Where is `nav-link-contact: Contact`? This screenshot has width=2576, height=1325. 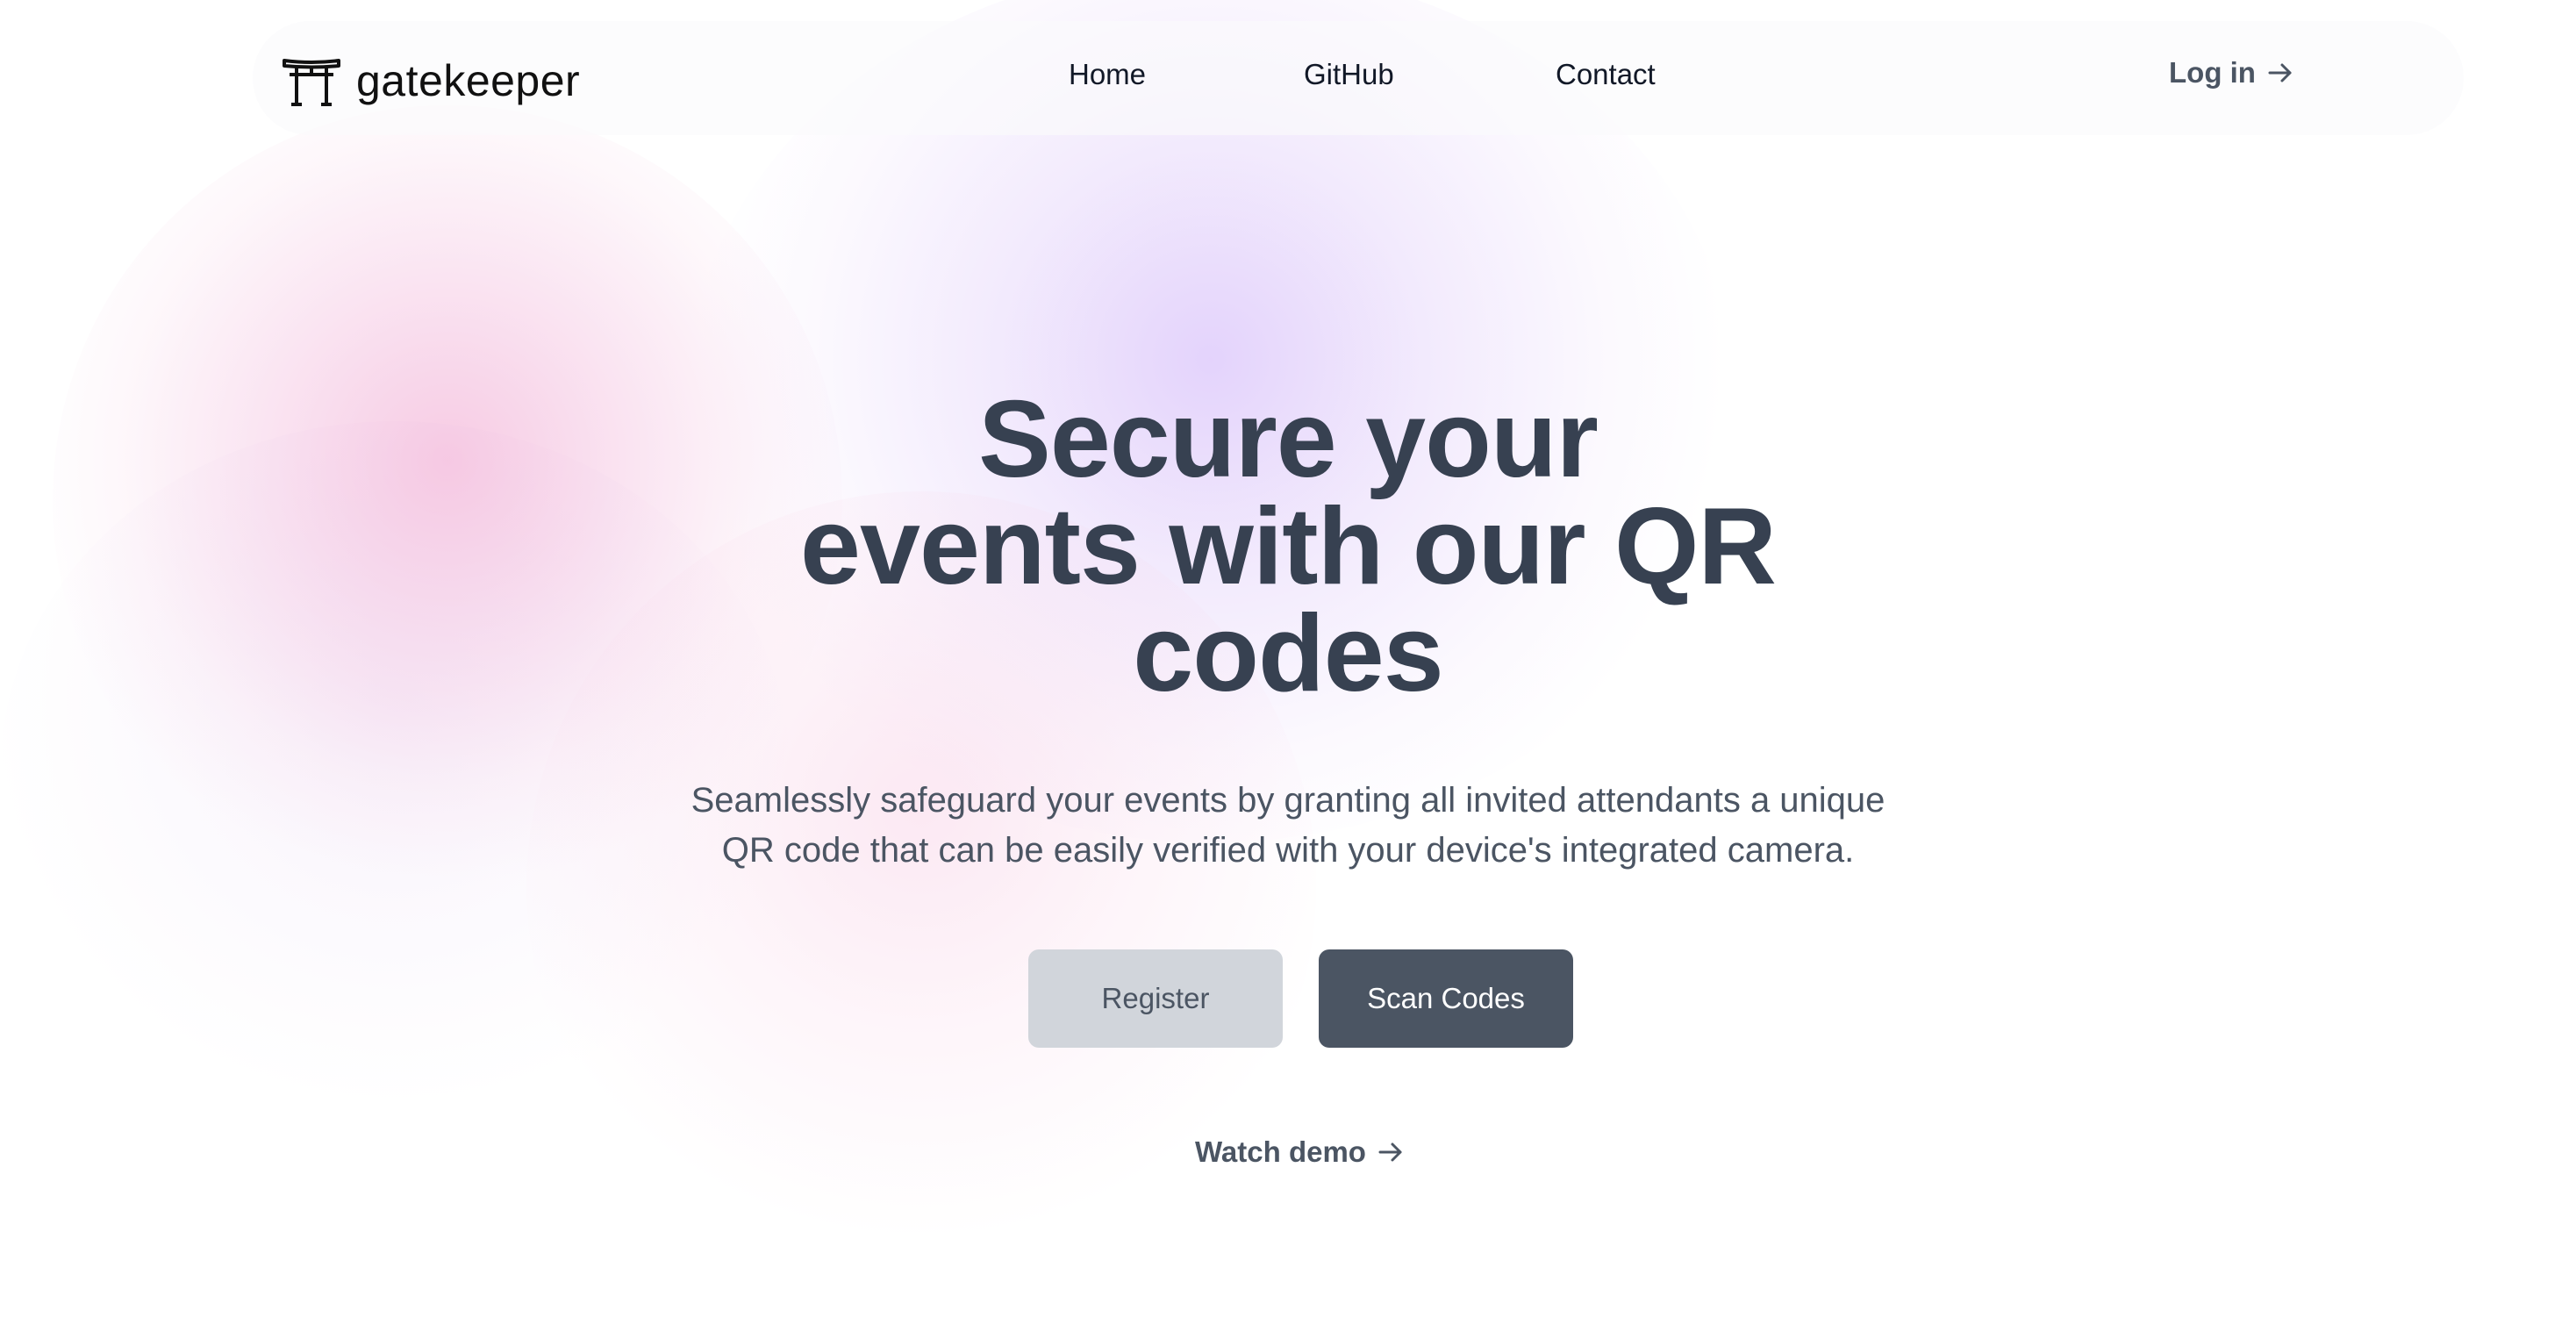 nav-link-contact: Contact is located at coordinates (1606, 74).